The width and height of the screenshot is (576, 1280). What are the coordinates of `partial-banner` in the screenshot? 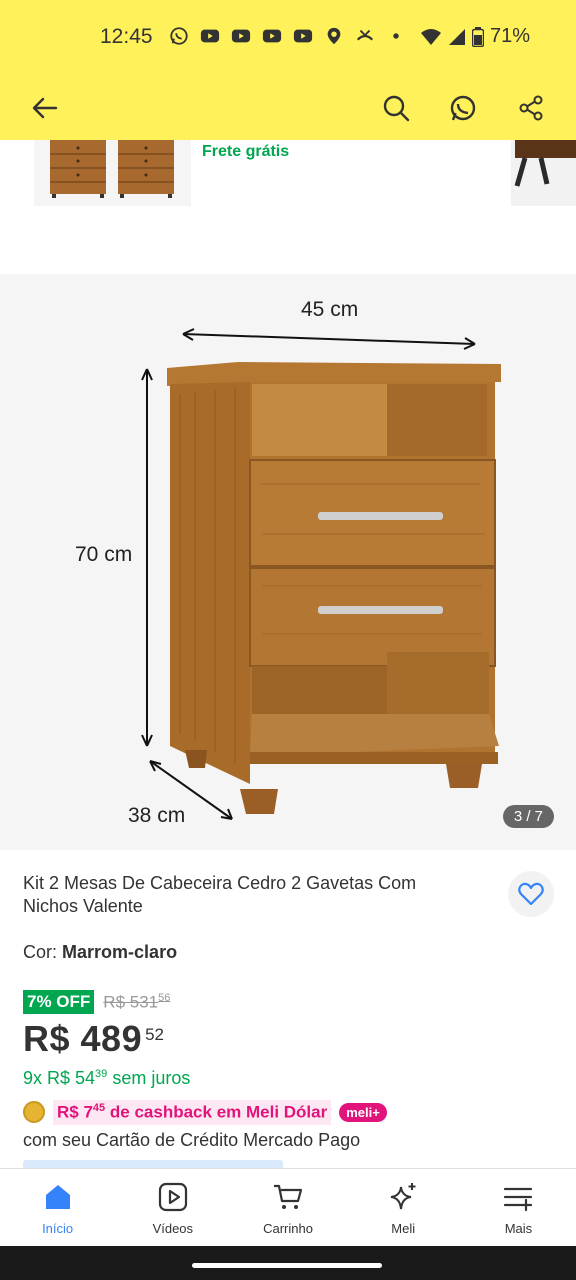 It's located at (153, 1164).